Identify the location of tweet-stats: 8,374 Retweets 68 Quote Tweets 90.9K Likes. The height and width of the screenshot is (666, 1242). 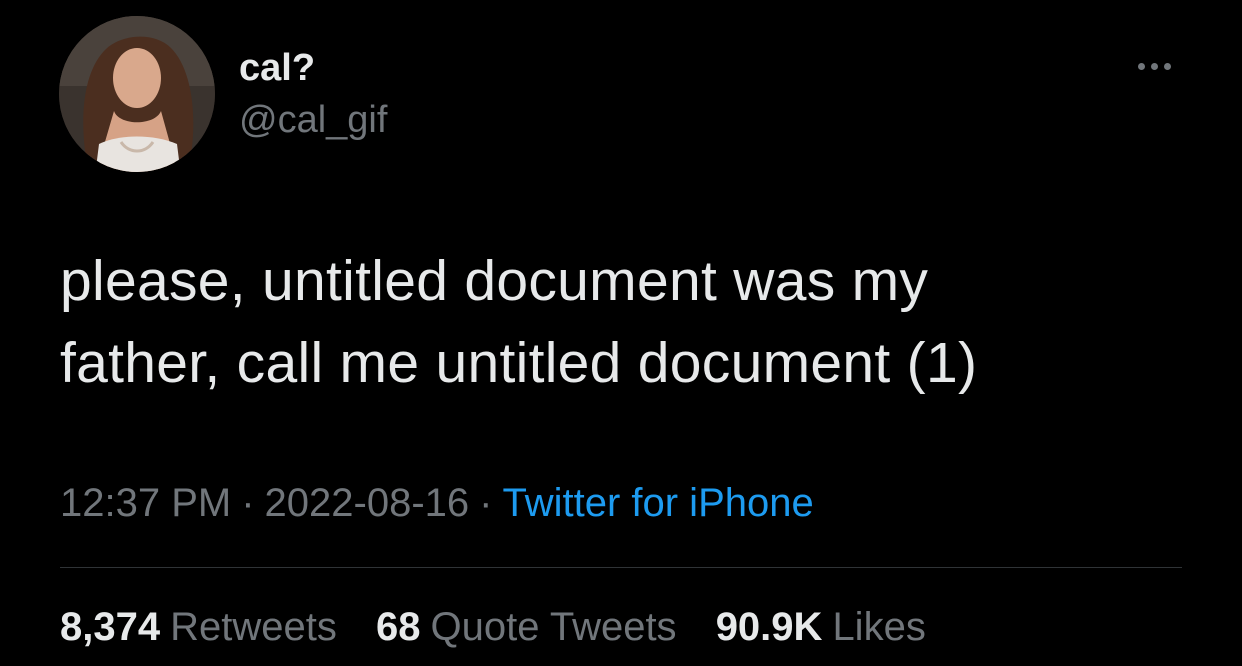
(507, 627).